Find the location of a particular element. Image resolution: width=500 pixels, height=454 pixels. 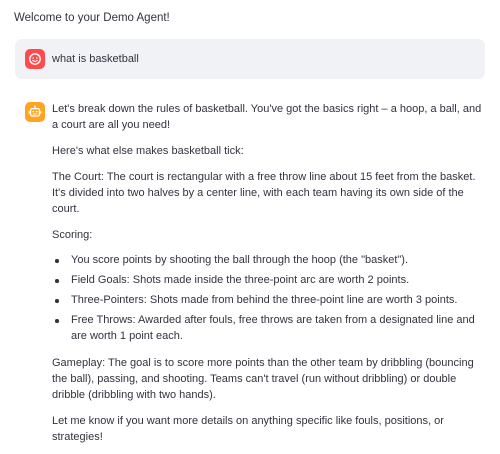

user-message: what is basketball is located at coordinates (250, 59).